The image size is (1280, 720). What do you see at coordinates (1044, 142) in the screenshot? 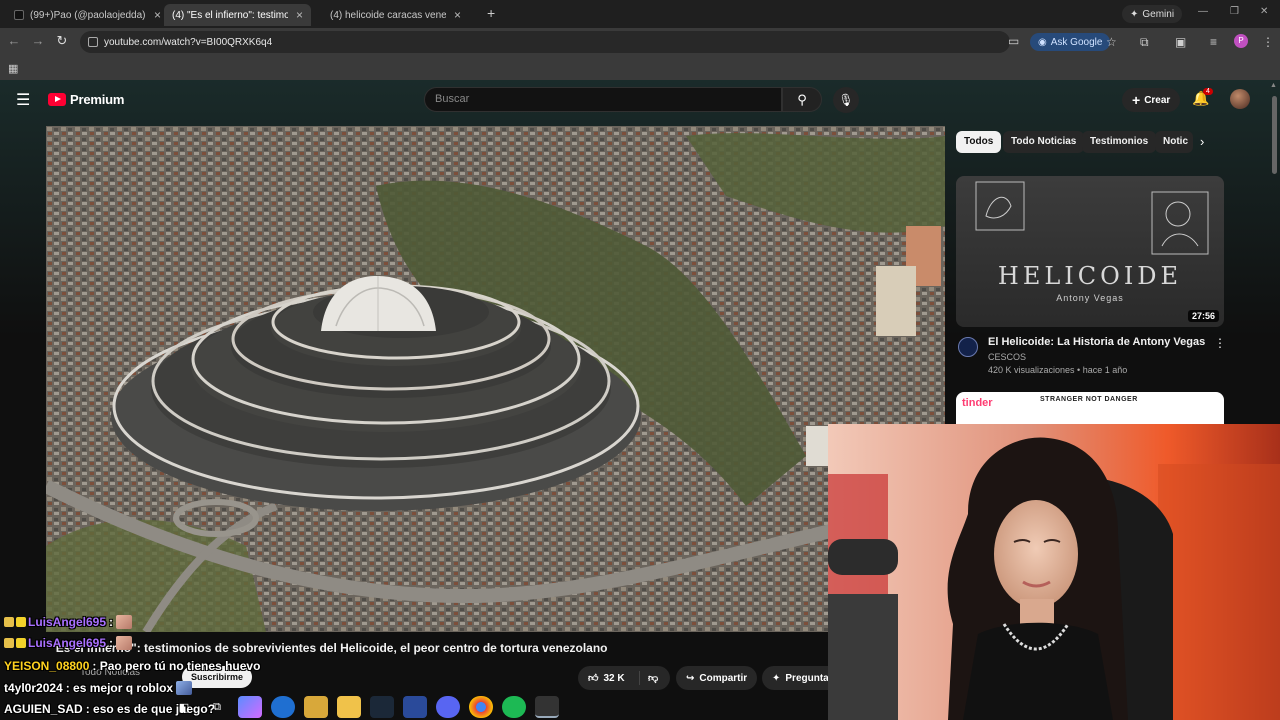
I see `chip-todo-noticias: Todo Noticias` at bounding box center [1044, 142].